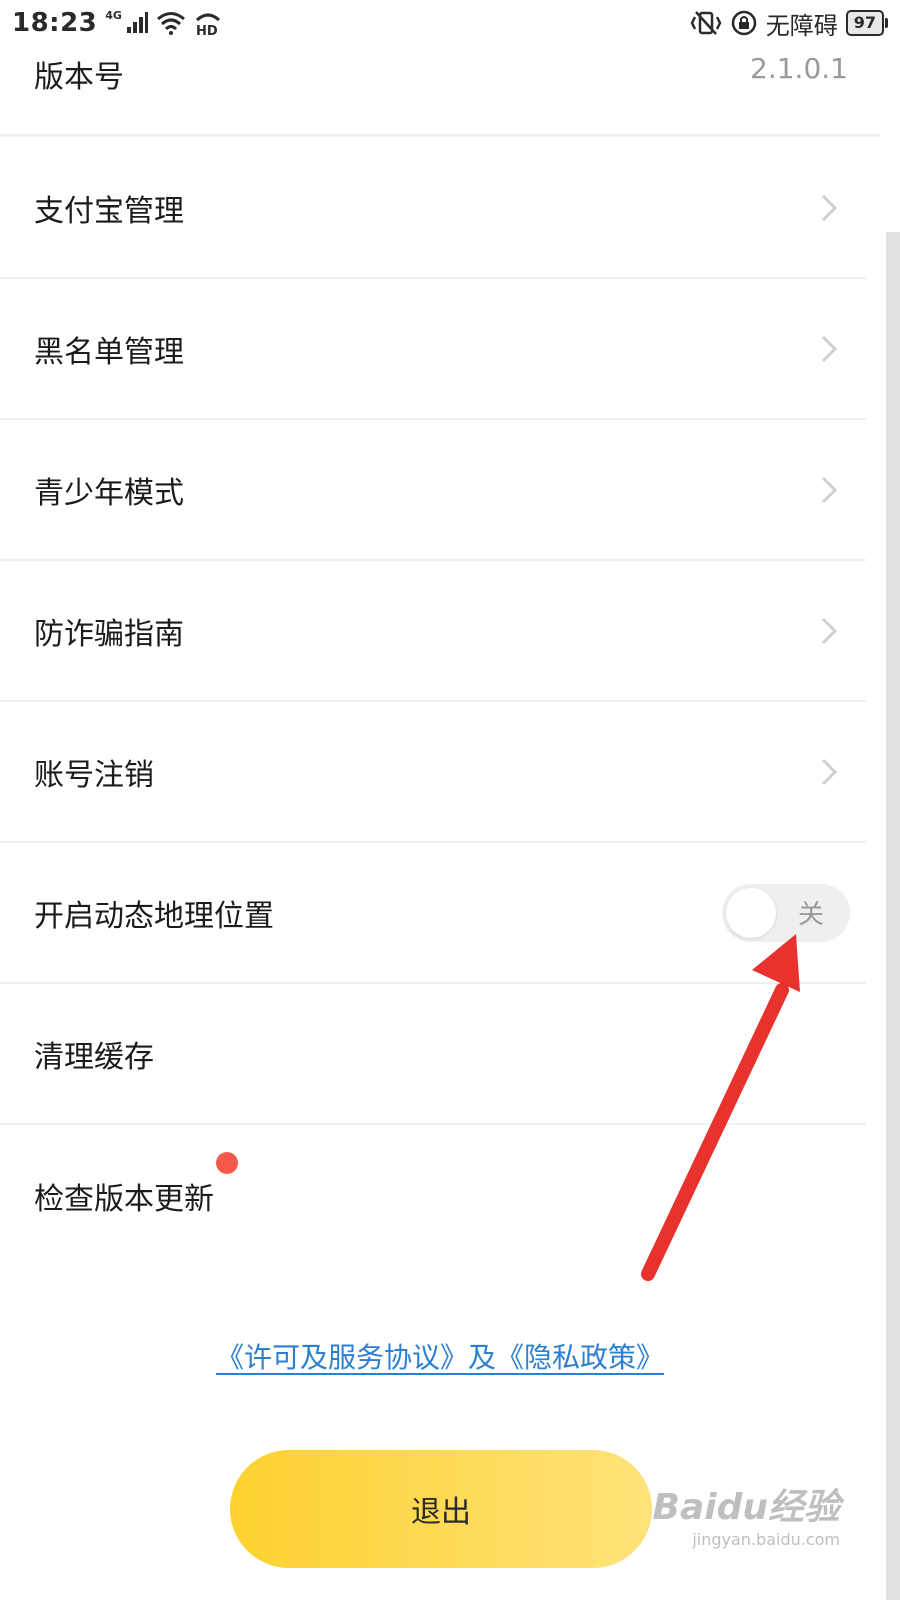 The width and height of the screenshot is (900, 1600). Describe the element at coordinates (94, 775) in the screenshot. I see `setting-label: 账号注销` at that location.